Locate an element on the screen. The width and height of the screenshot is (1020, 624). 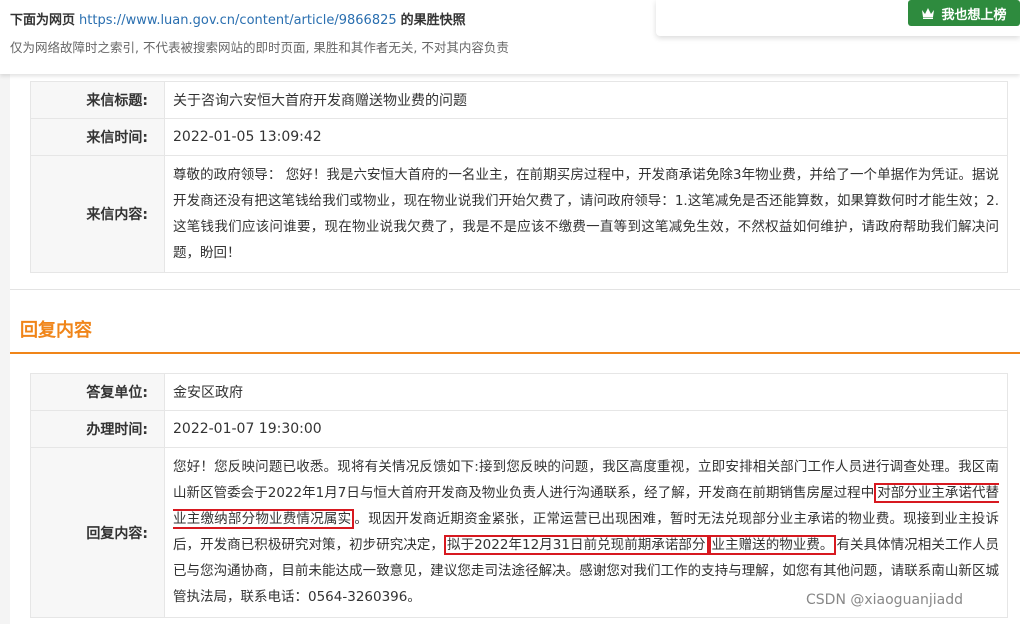
reply-time-value: 2022-01-07 19:30:00 is located at coordinates (586, 429).